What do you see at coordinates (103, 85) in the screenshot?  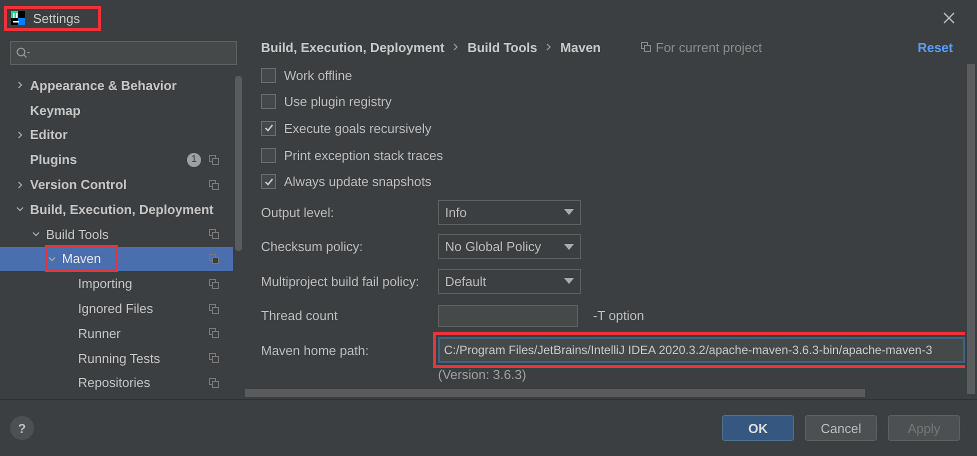 I see `tree-item-label: Appearance & Behavior` at bounding box center [103, 85].